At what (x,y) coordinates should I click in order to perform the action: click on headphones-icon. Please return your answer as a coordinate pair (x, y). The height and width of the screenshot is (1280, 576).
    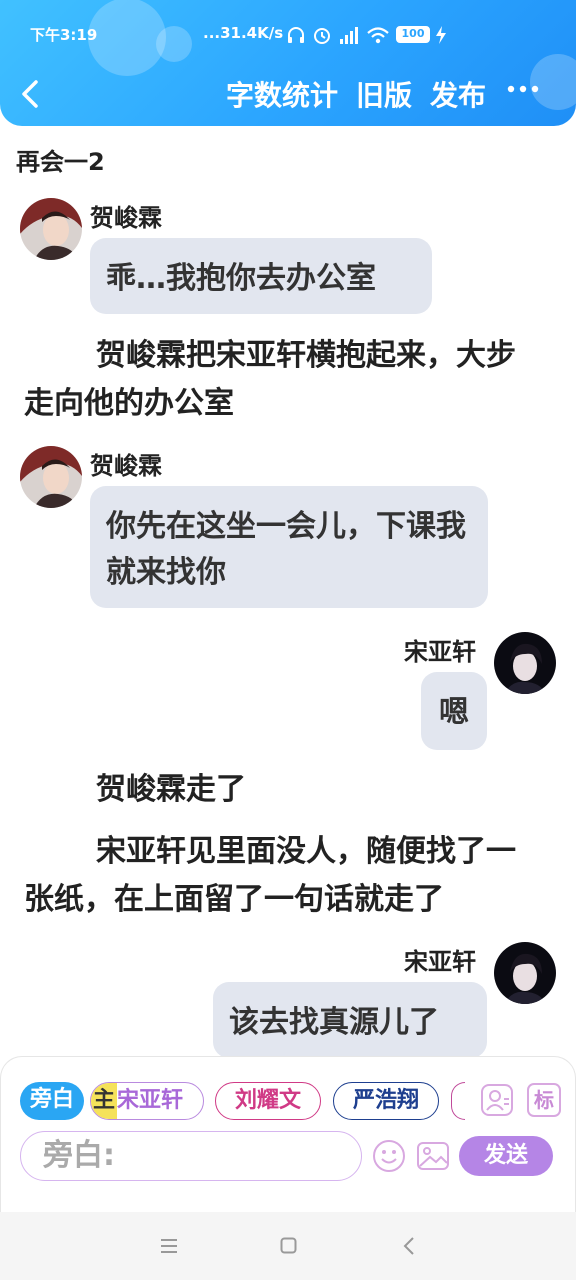
    Looking at the image, I should click on (296, 35).